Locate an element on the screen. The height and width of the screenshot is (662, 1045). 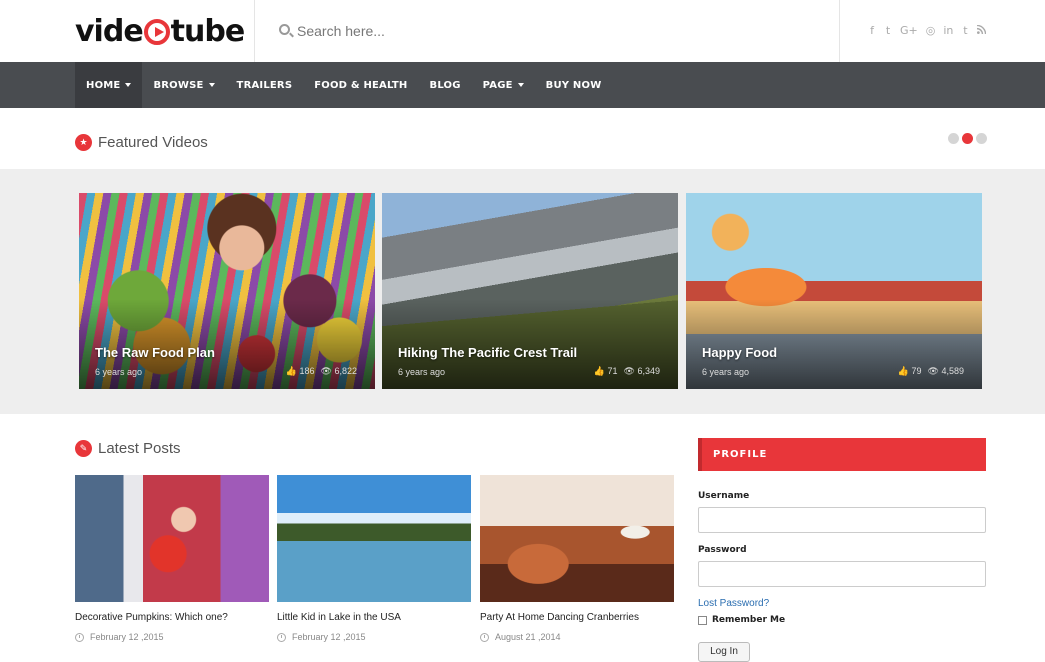
nav-label: PAGE is located at coordinates (497, 85).